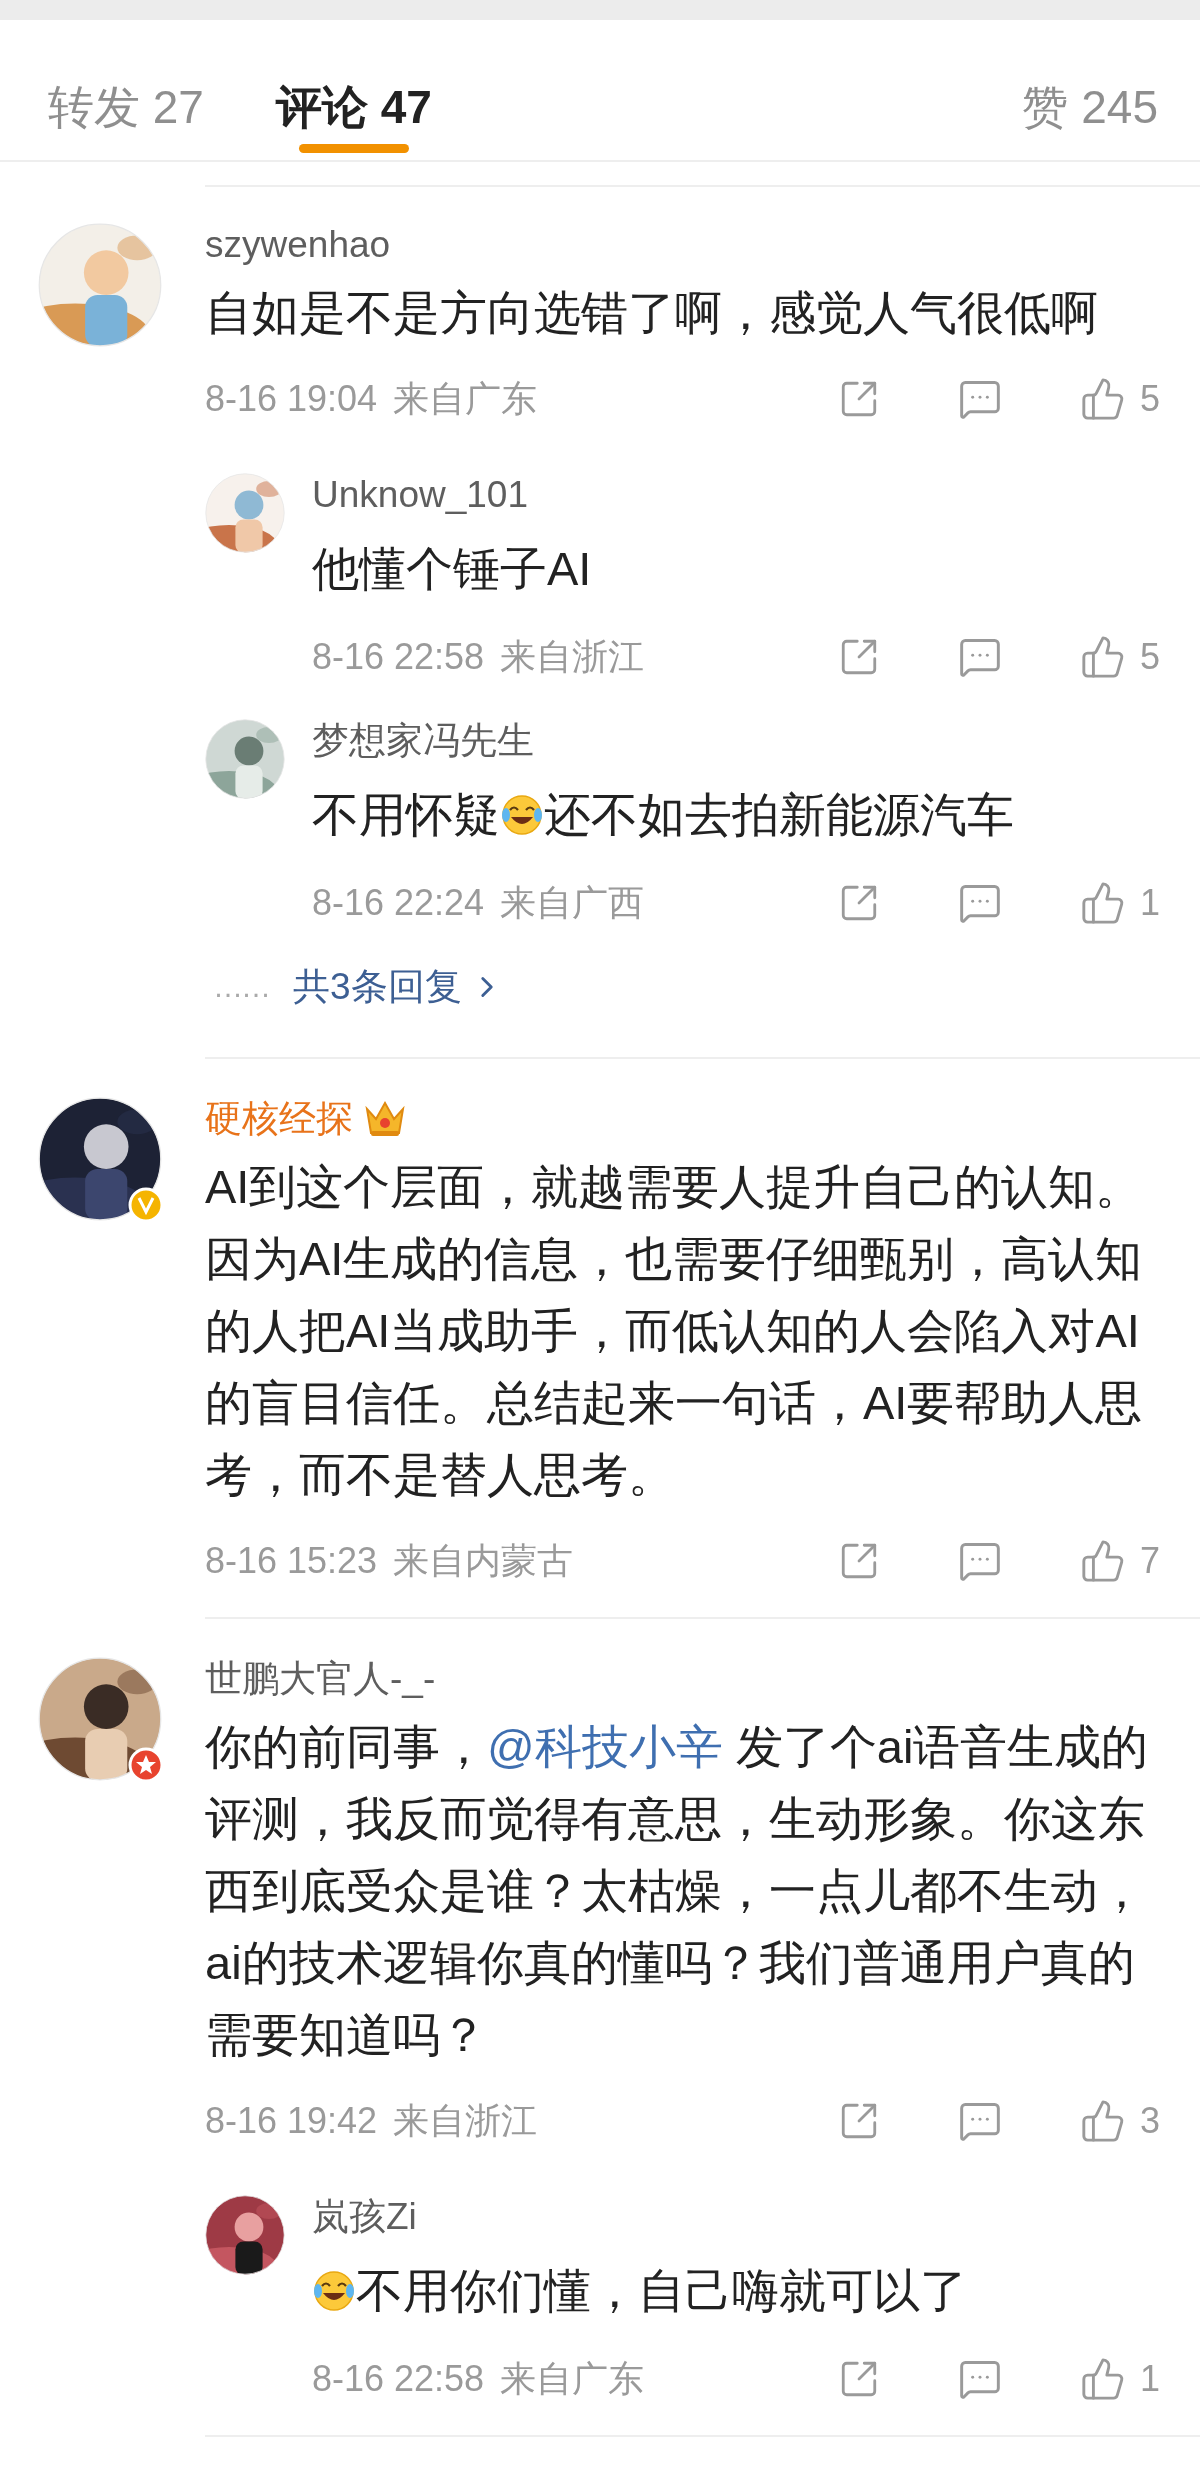 The width and height of the screenshot is (1200, 2483). Describe the element at coordinates (605, 1746) in the screenshot. I see `mention-link: @科技小辛` at that location.